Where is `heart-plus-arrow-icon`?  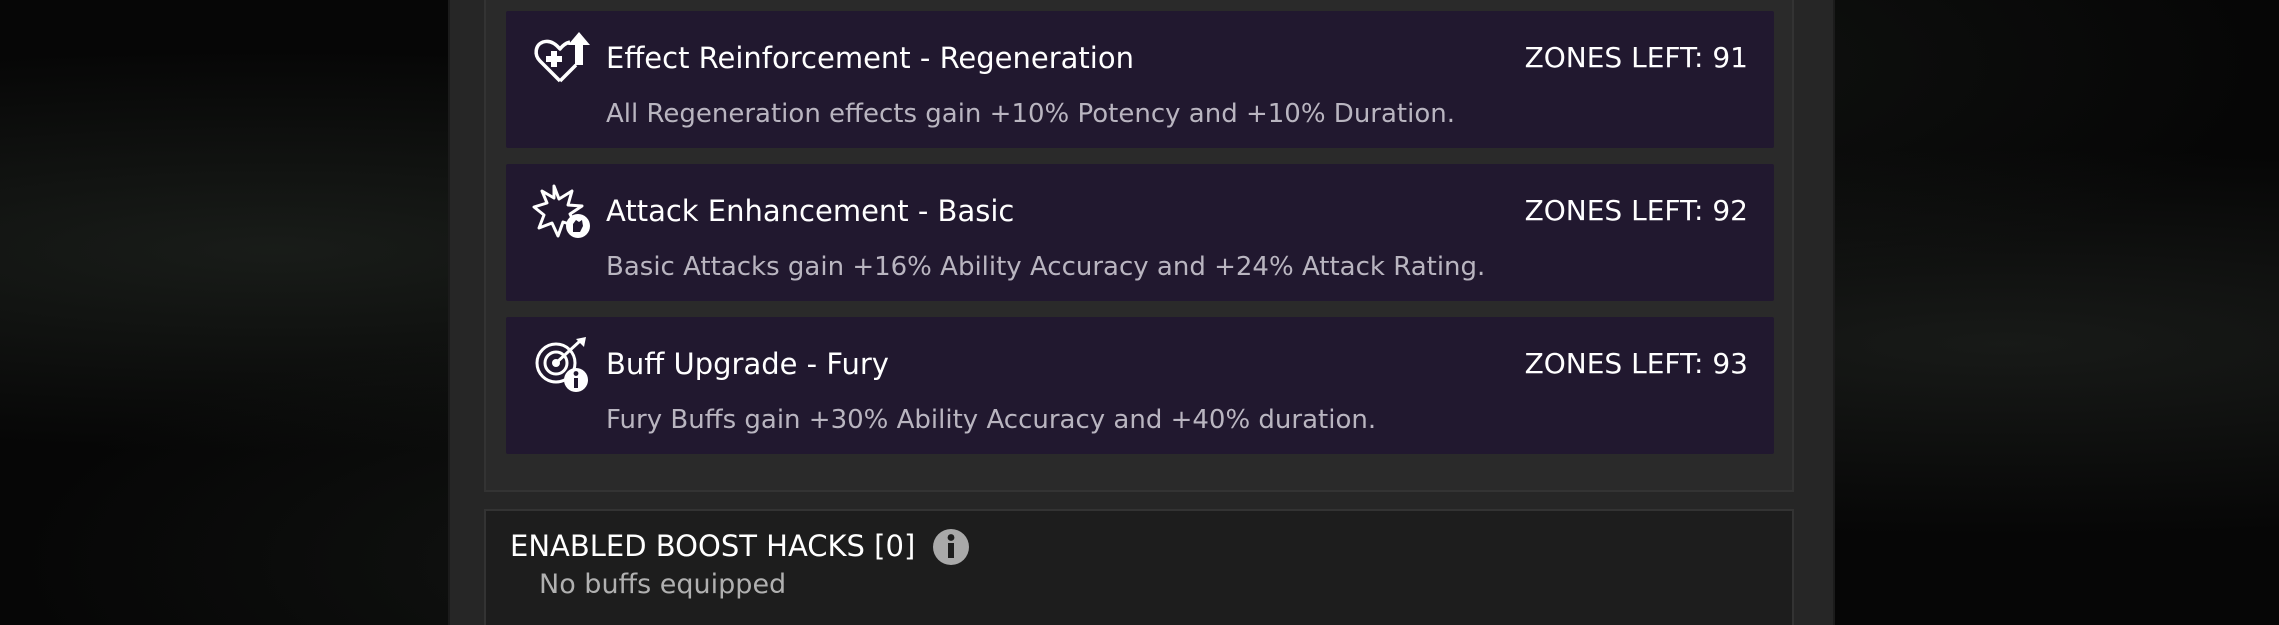
heart-plus-arrow-icon is located at coordinates (562, 57).